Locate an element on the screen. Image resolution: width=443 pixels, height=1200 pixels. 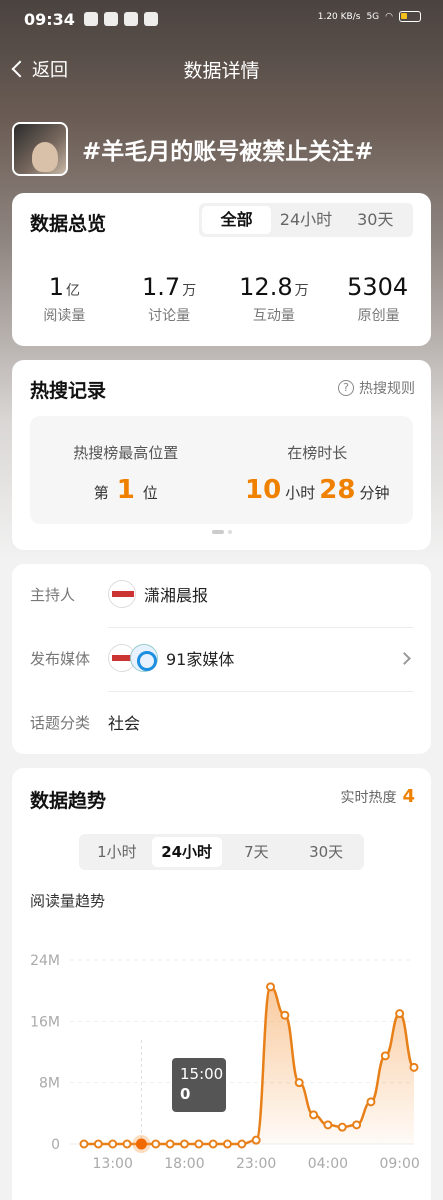
duration-label: 在榜时长 is located at coordinates (317, 453).